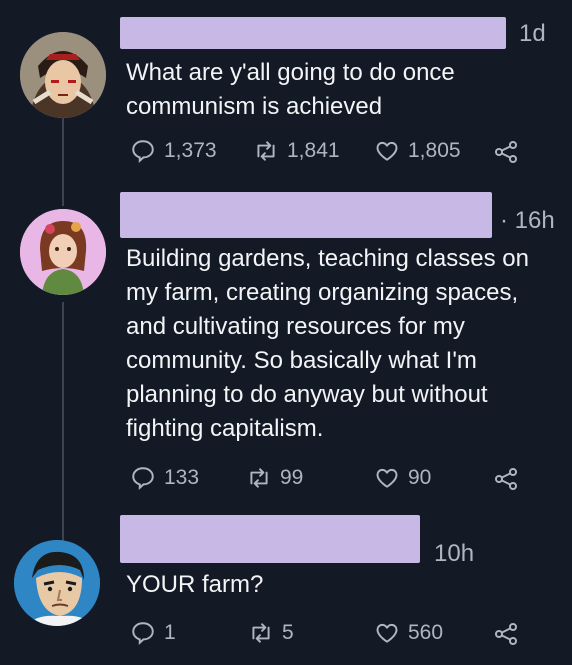  I want to click on like-button: 90, so click(402, 478).